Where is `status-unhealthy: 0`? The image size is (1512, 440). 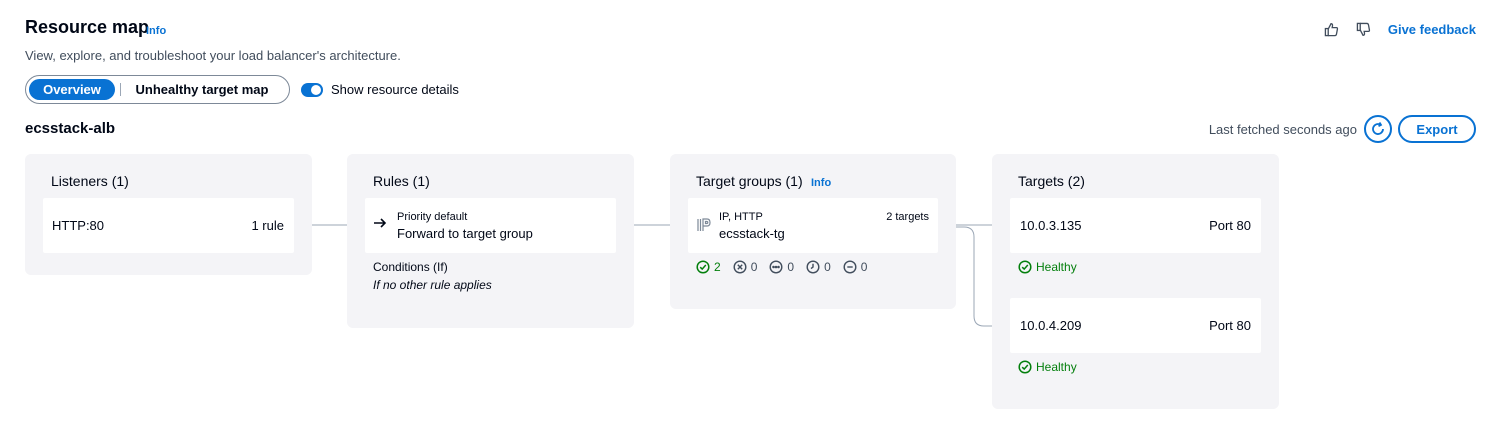
status-unhealthy: 0 is located at coordinates (745, 267).